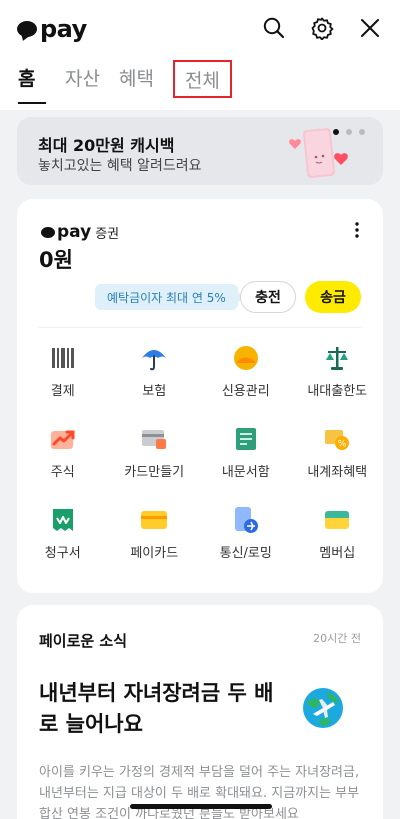 The image size is (400, 819). Describe the element at coordinates (200, 327) in the screenshot. I see `divider` at that location.